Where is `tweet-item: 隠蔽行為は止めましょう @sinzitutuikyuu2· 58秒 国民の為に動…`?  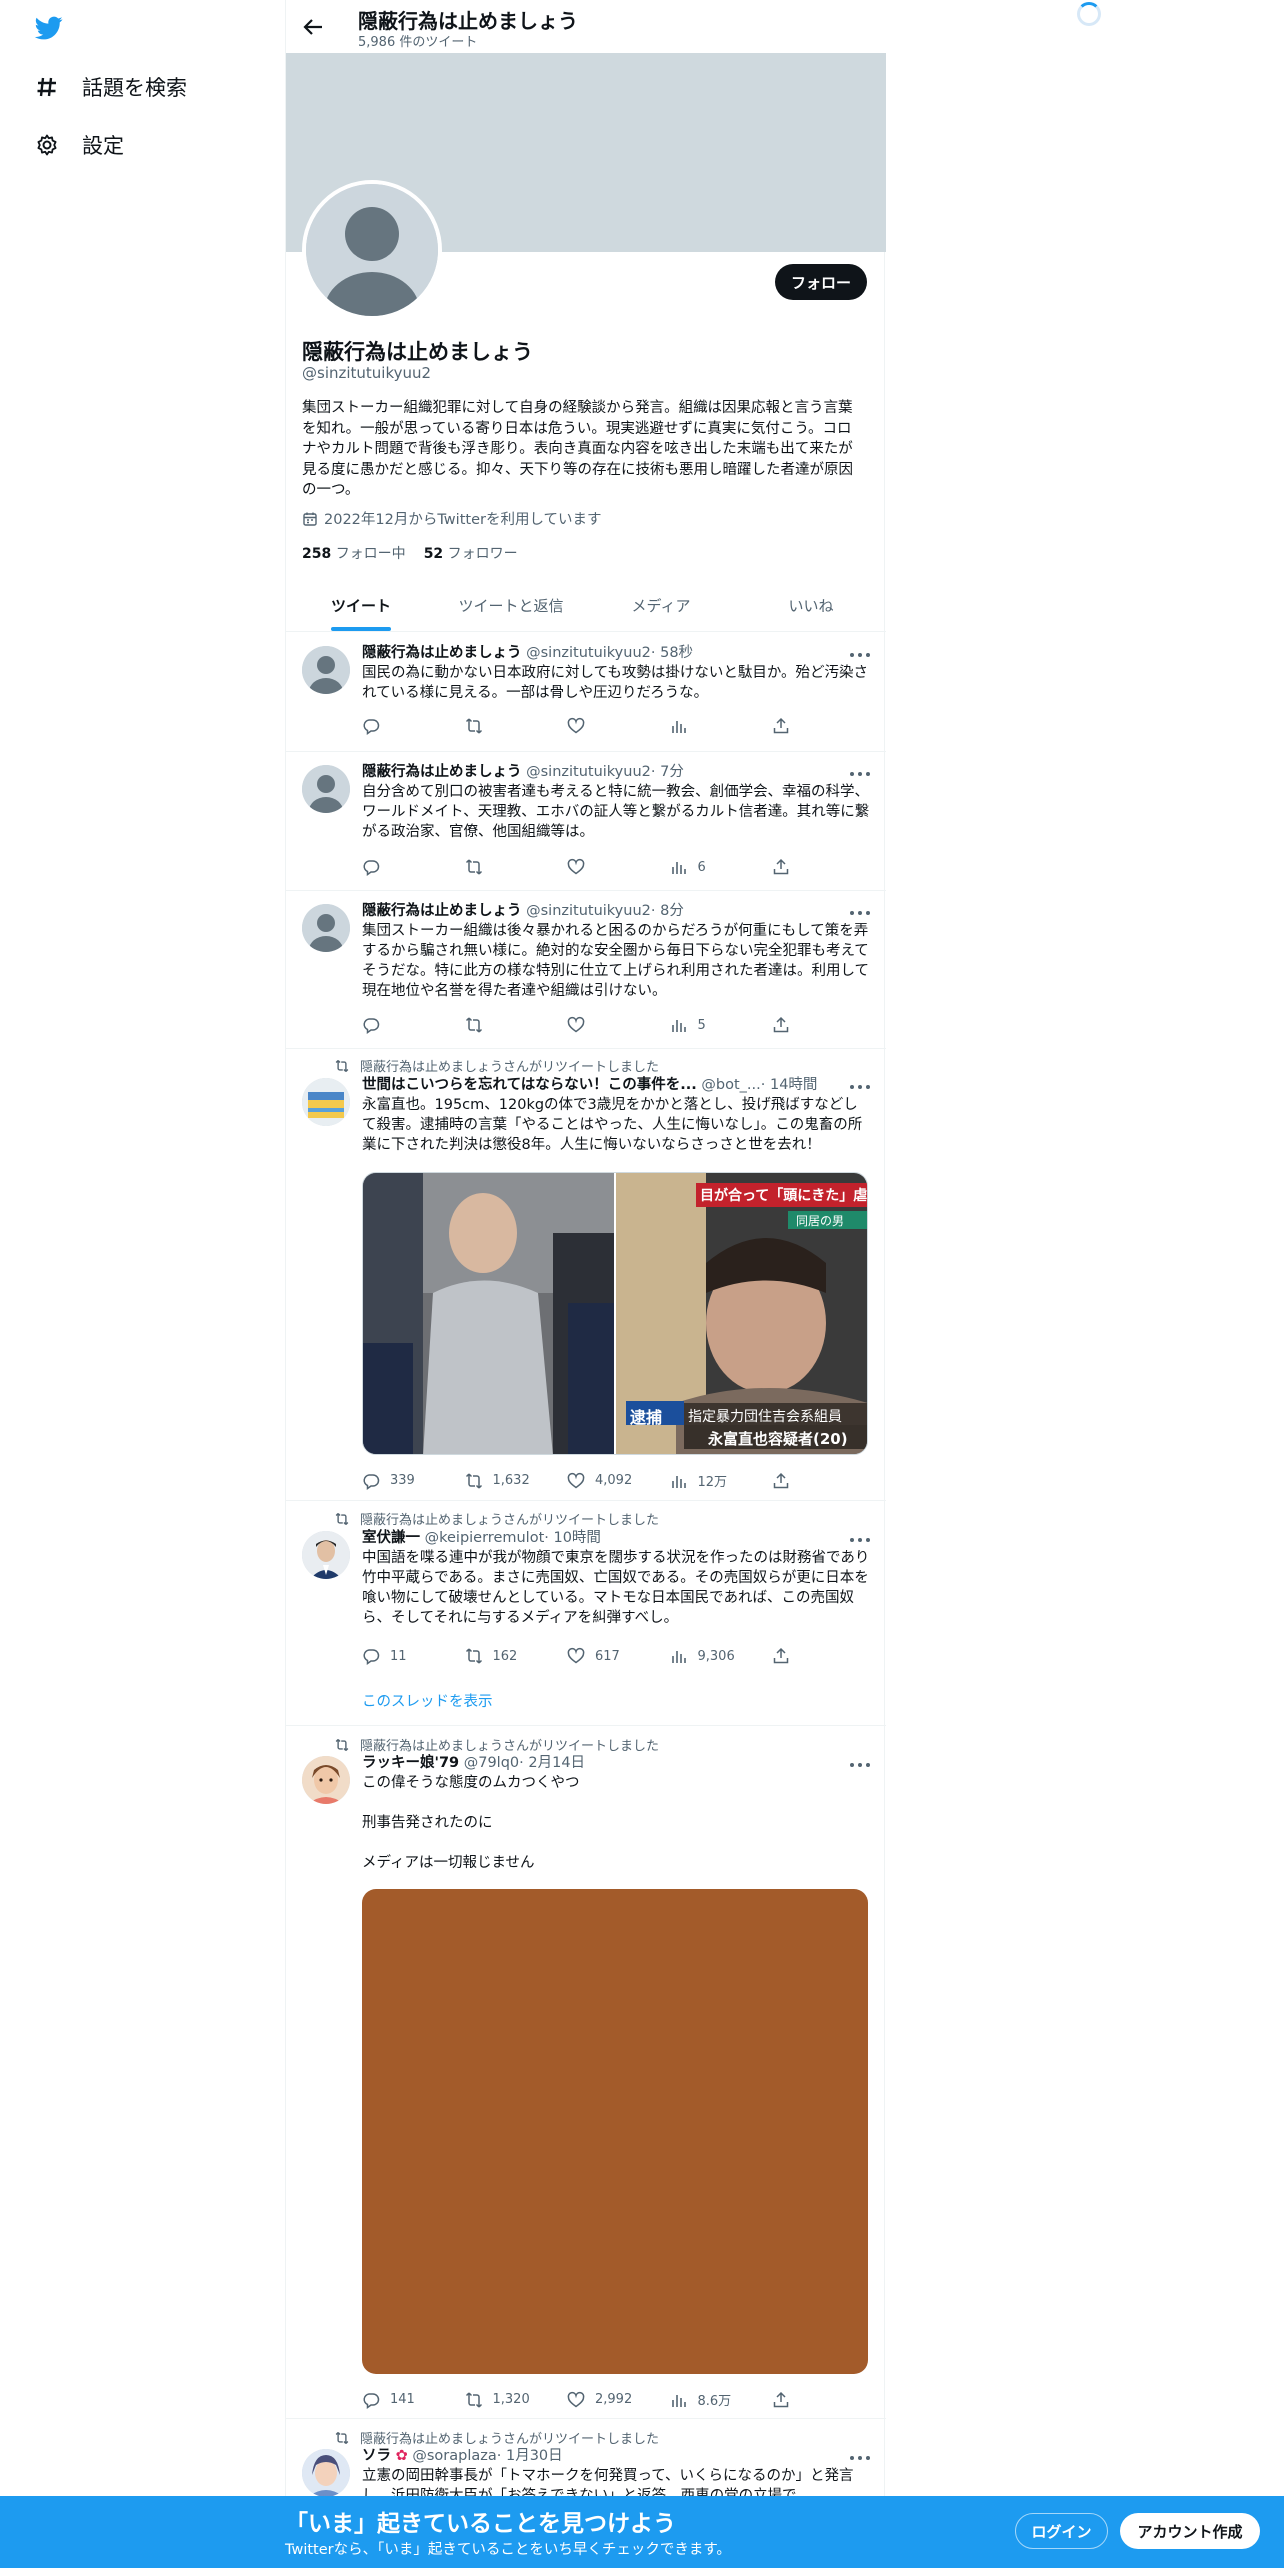 tweet-item: 隠蔽行為は止めましょう @sinzitutuikyuu2· 58秒 国民の為に動… is located at coordinates (586, 692).